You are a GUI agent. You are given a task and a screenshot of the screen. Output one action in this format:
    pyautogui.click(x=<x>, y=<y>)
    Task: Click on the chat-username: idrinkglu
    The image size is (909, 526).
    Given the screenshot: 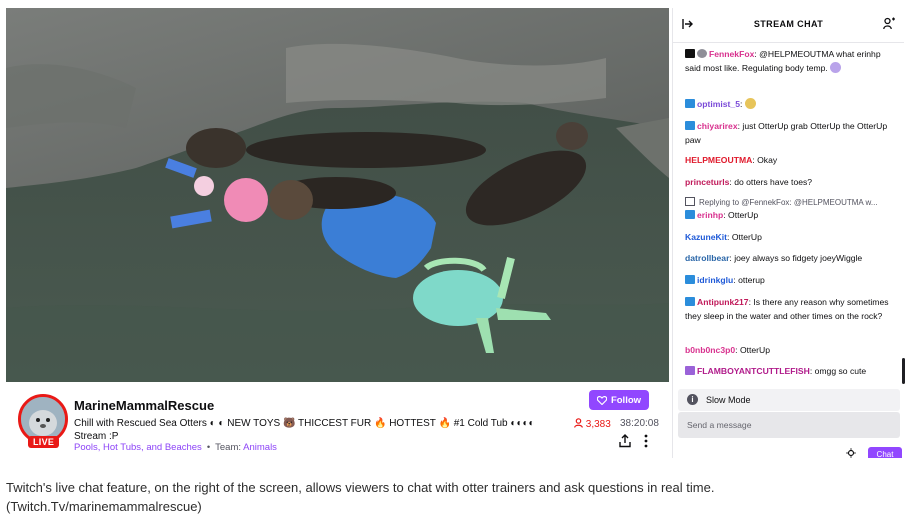 What is the action you would take?
    pyautogui.click(x=715, y=280)
    